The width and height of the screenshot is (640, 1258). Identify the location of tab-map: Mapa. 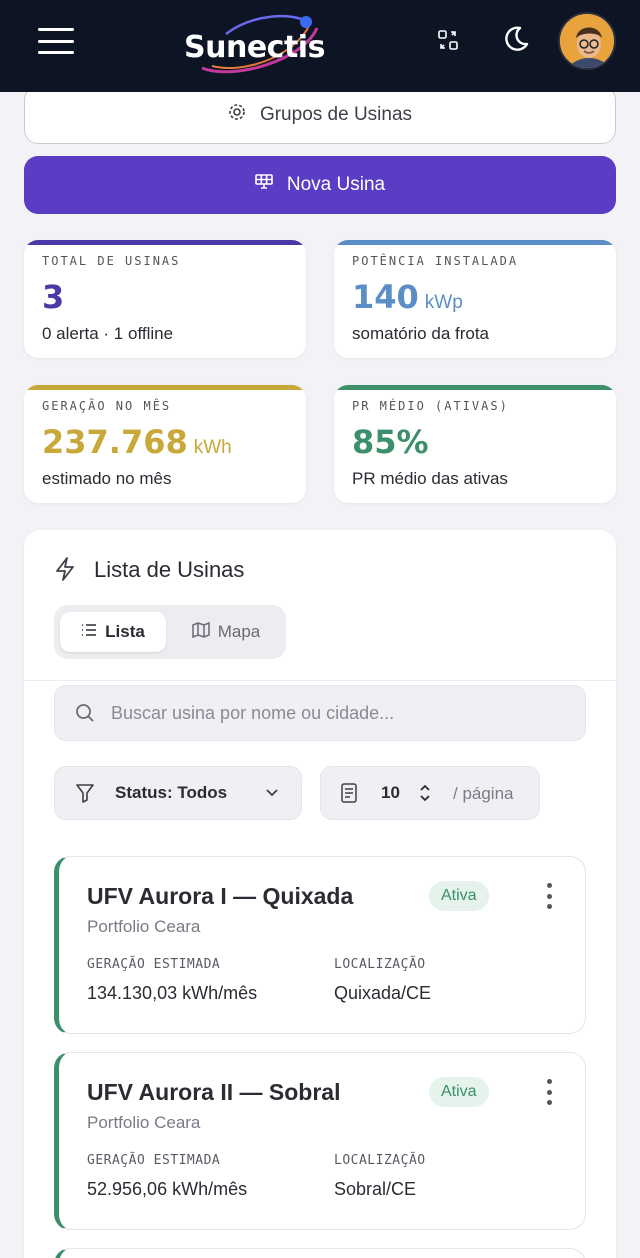
(226, 632).